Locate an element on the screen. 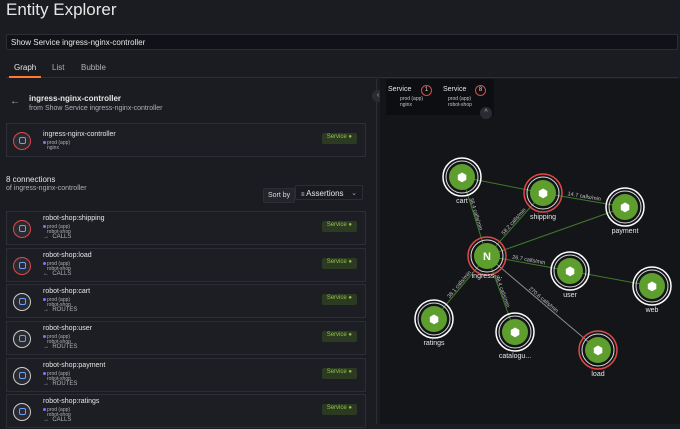  sort-select-value: Assertions is located at coordinates (325, 193).